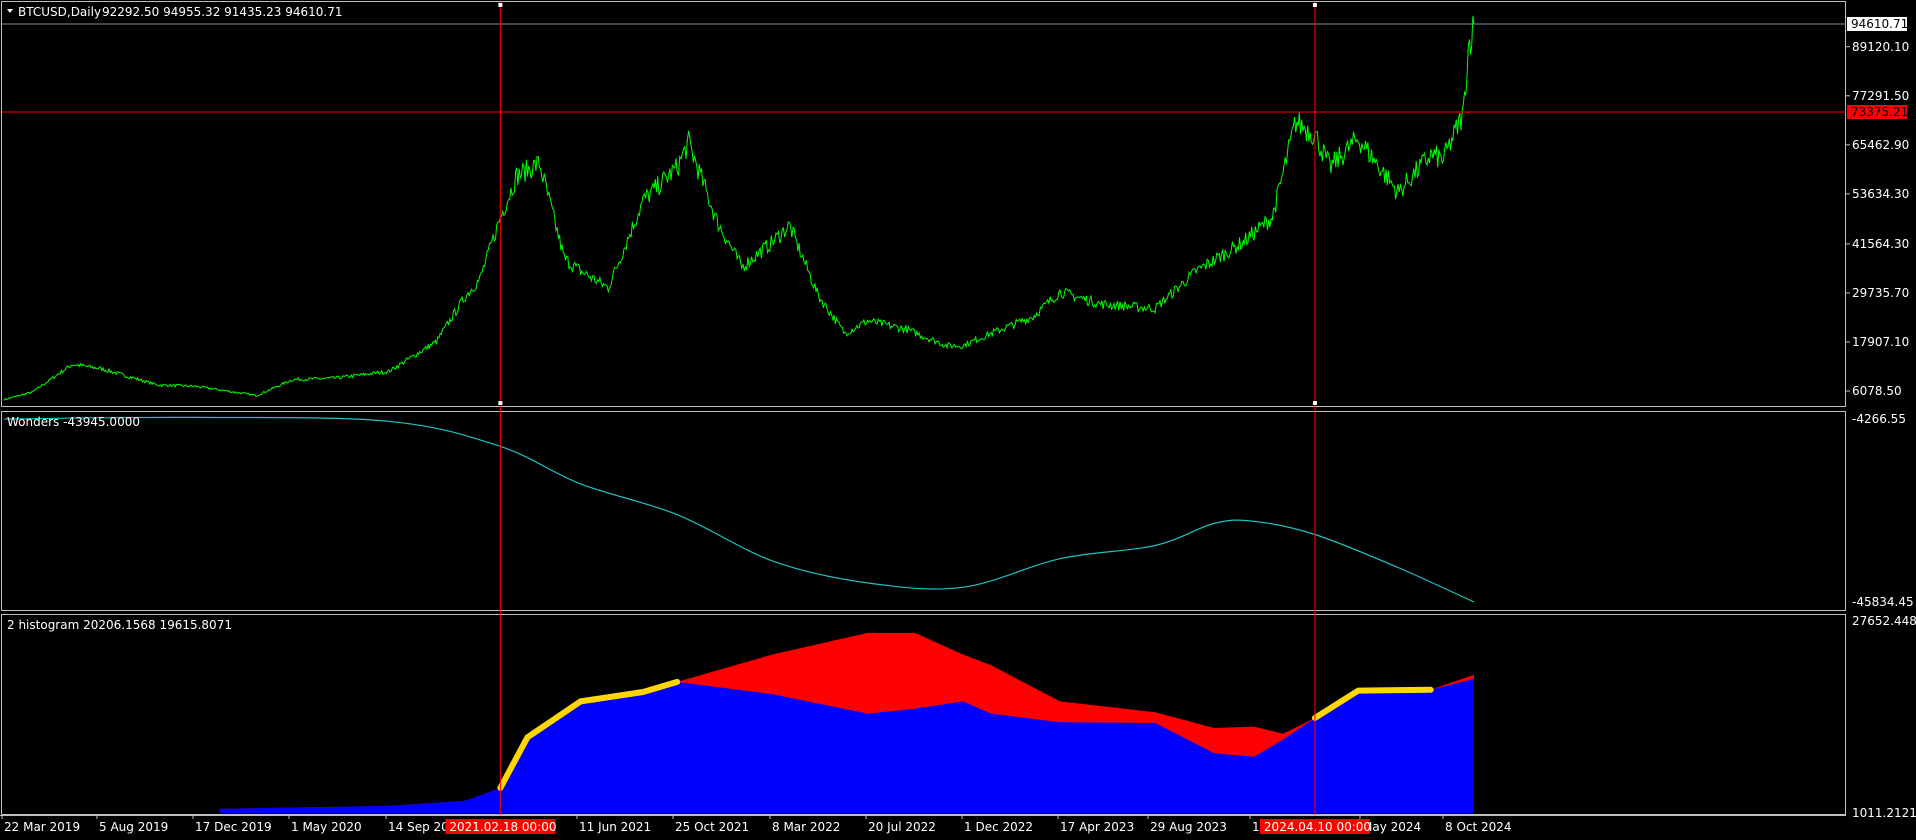 Image resolution: width=1916 pixels, height=840 pixels. I want to click on time-tick-label: 25 Oct 2021, so click(712, 827).